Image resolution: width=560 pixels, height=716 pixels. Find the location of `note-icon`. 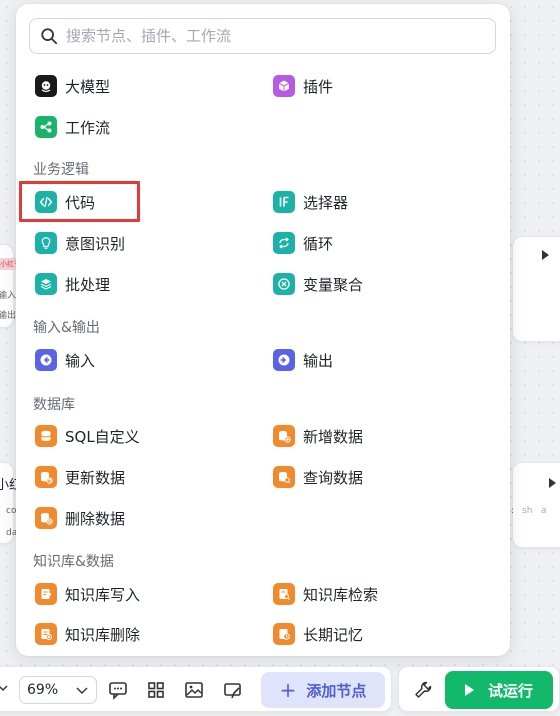

note-icon is located at coordinates (233, 690).